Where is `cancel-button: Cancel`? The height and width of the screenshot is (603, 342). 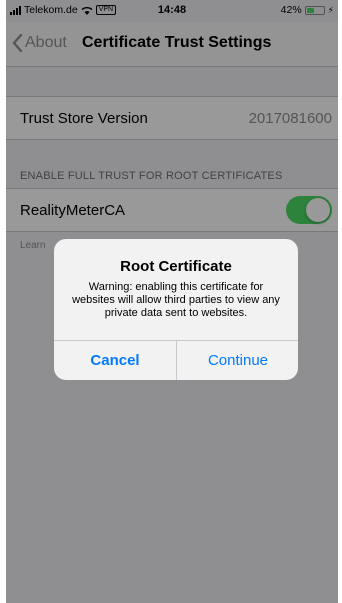
cancel-button: Cancel is located at coordinates (115, 360).